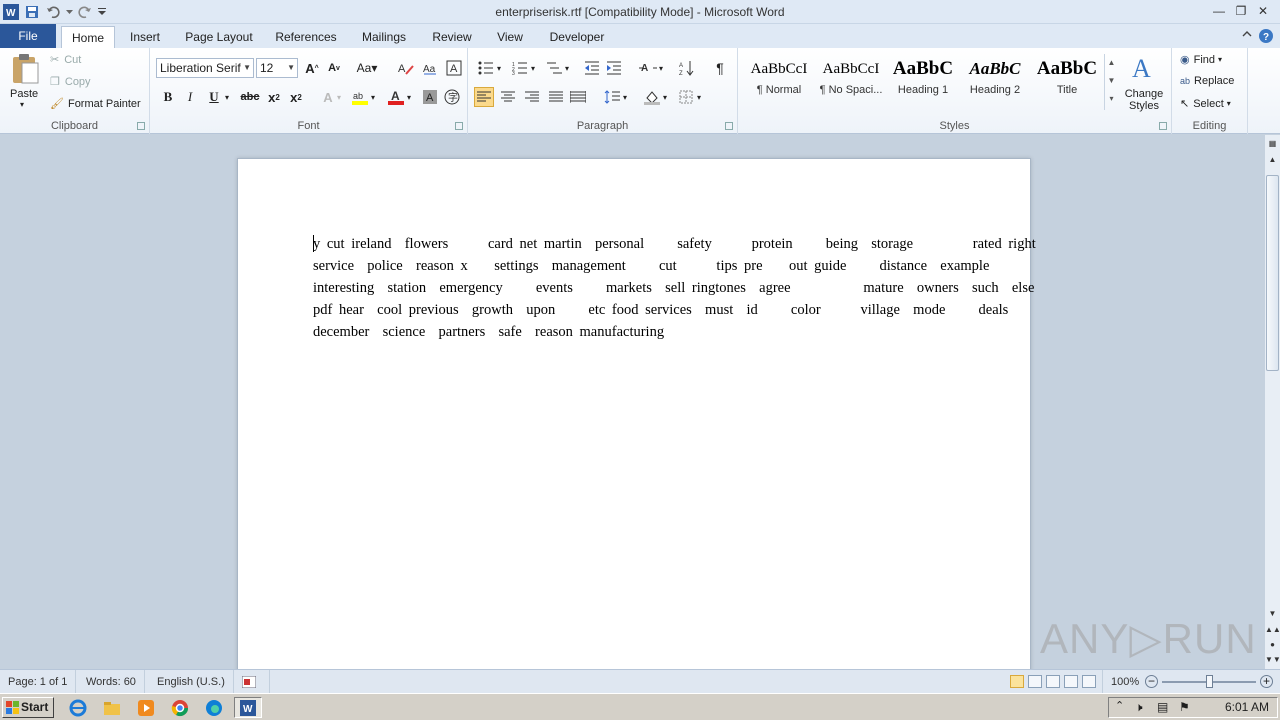 The height and width of the screenshot is (720, 1280). Describe the element at coordinates (24, 94) in the screenshot. I see `paste-button: Paste` at that location.